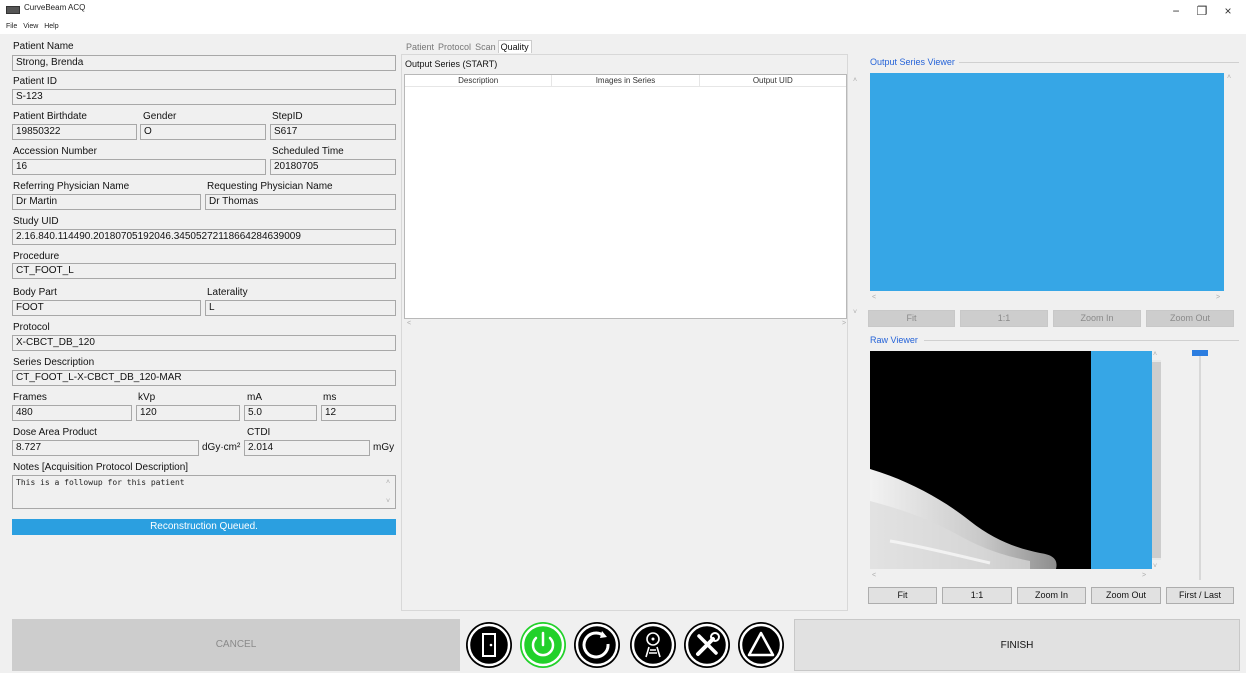 The image size is (1246, 673). Describe the element at coordinates (451, 64) in the screenshot. I see `output-series-title: Output Series (START)` at that location.